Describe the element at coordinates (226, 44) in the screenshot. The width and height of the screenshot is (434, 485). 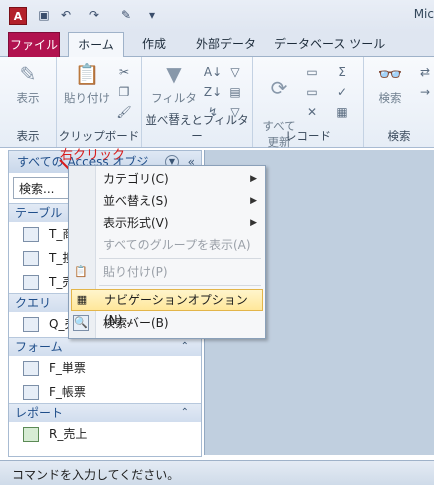
I see `tab-external-data: 外部データ` at that location.